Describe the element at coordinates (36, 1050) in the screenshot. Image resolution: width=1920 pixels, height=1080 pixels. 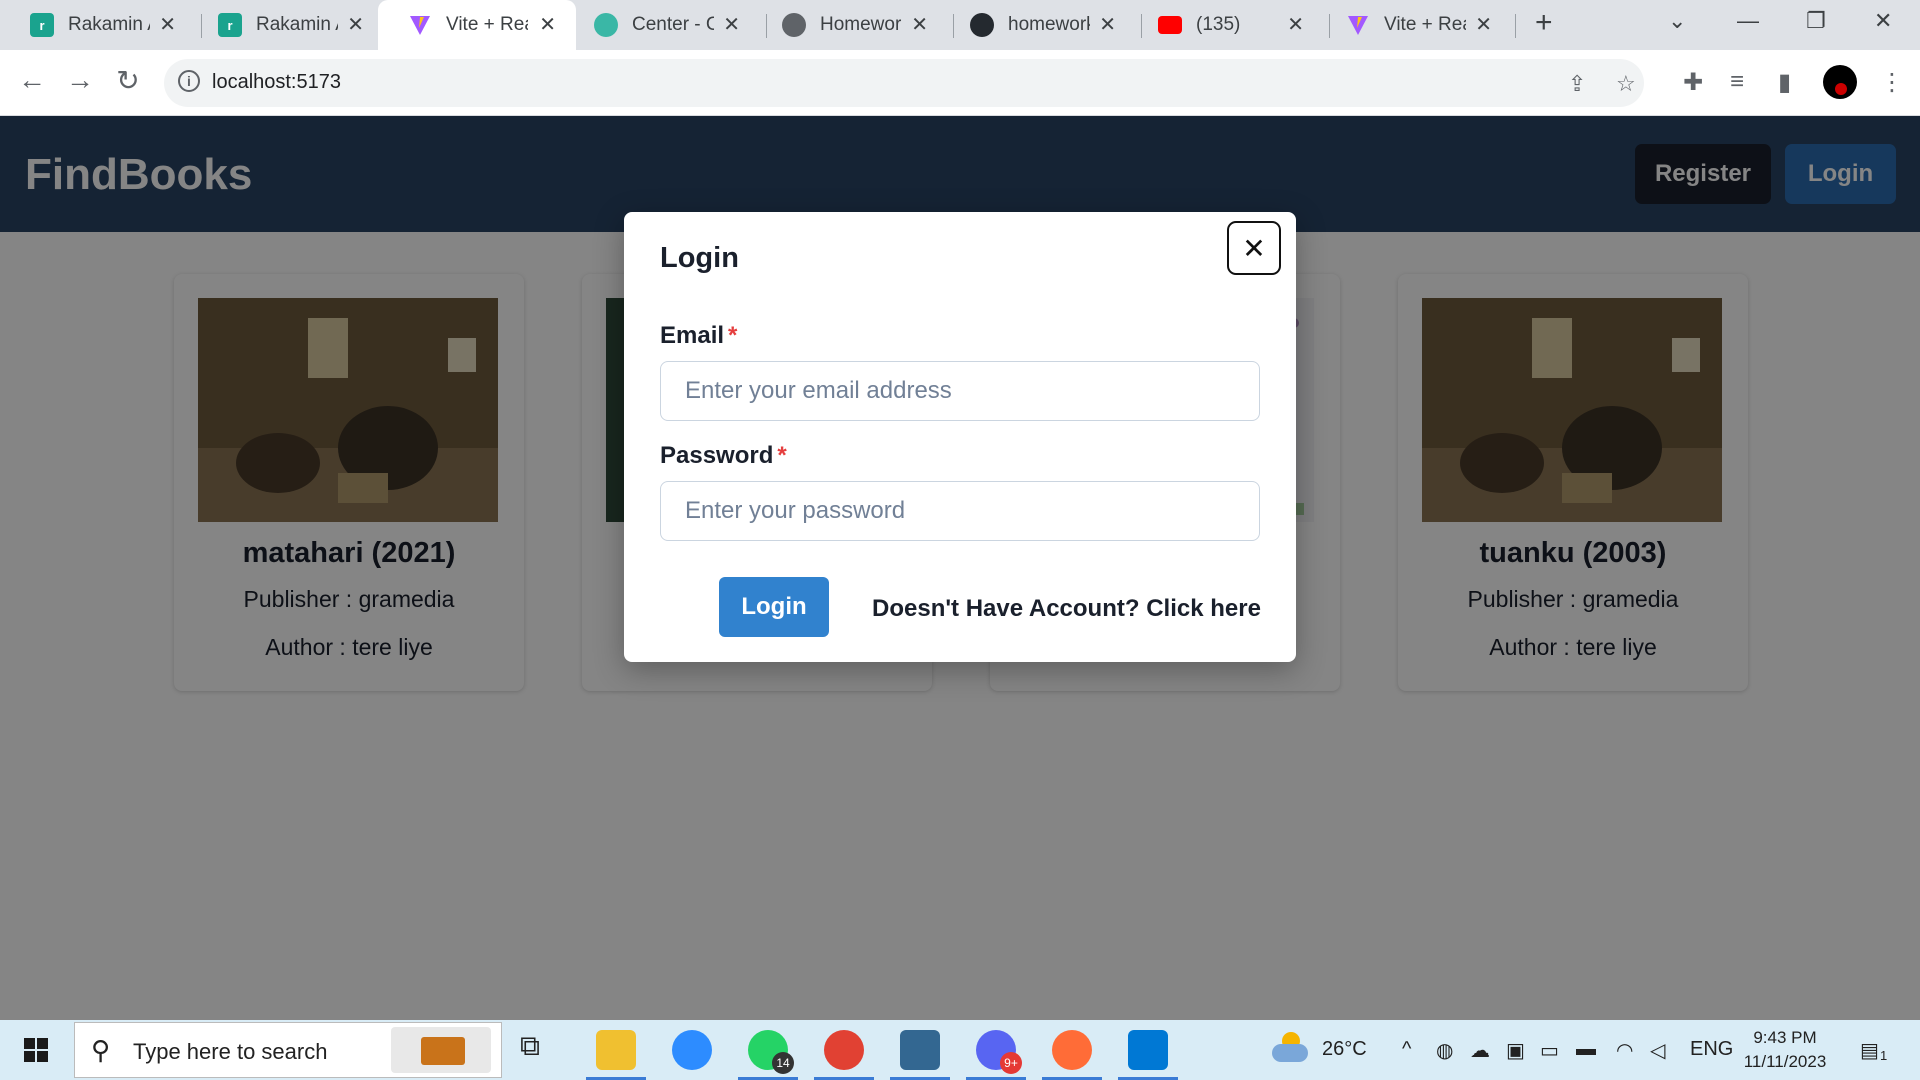
I see `windows-start-icon` at that location.